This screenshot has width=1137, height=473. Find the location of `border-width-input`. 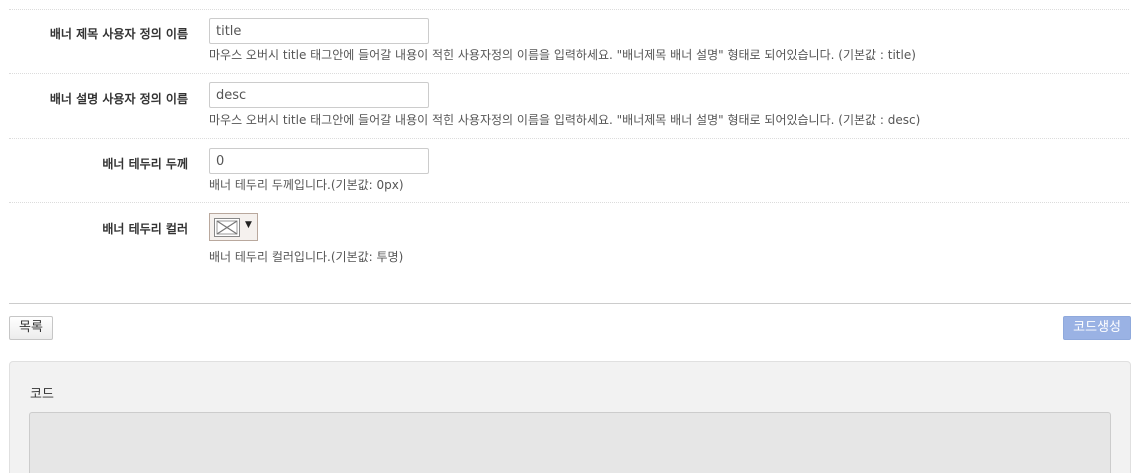

border-width-input is located at coordinates (319, 161).